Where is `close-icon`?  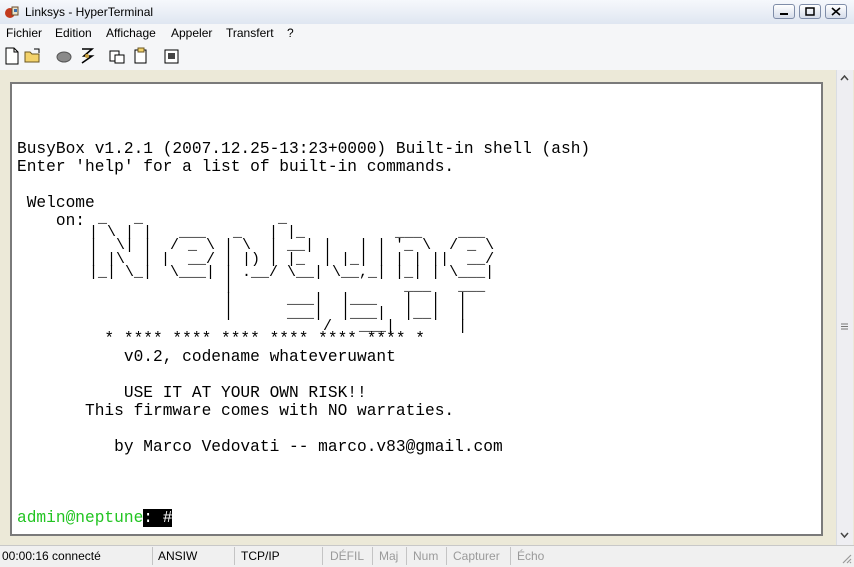
close-icon is located at coordinates (836, 11).